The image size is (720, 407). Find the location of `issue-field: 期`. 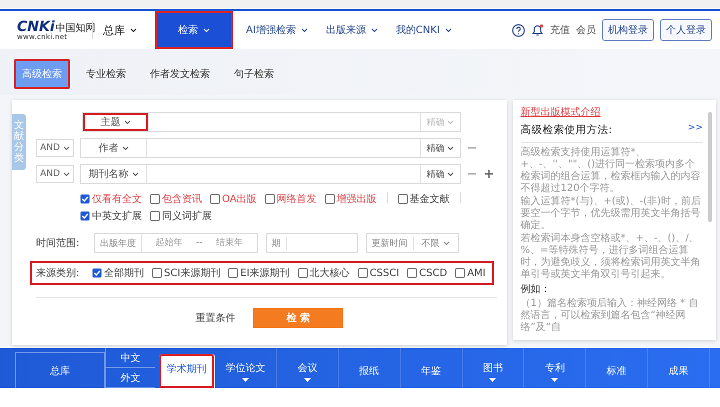

issue-field: 期 is located at coordinates (312, 243).